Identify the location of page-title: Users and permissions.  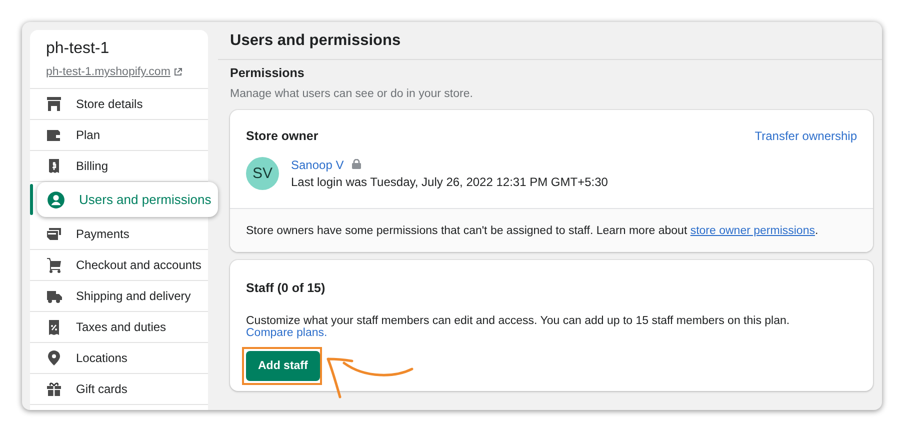
(550, 41).